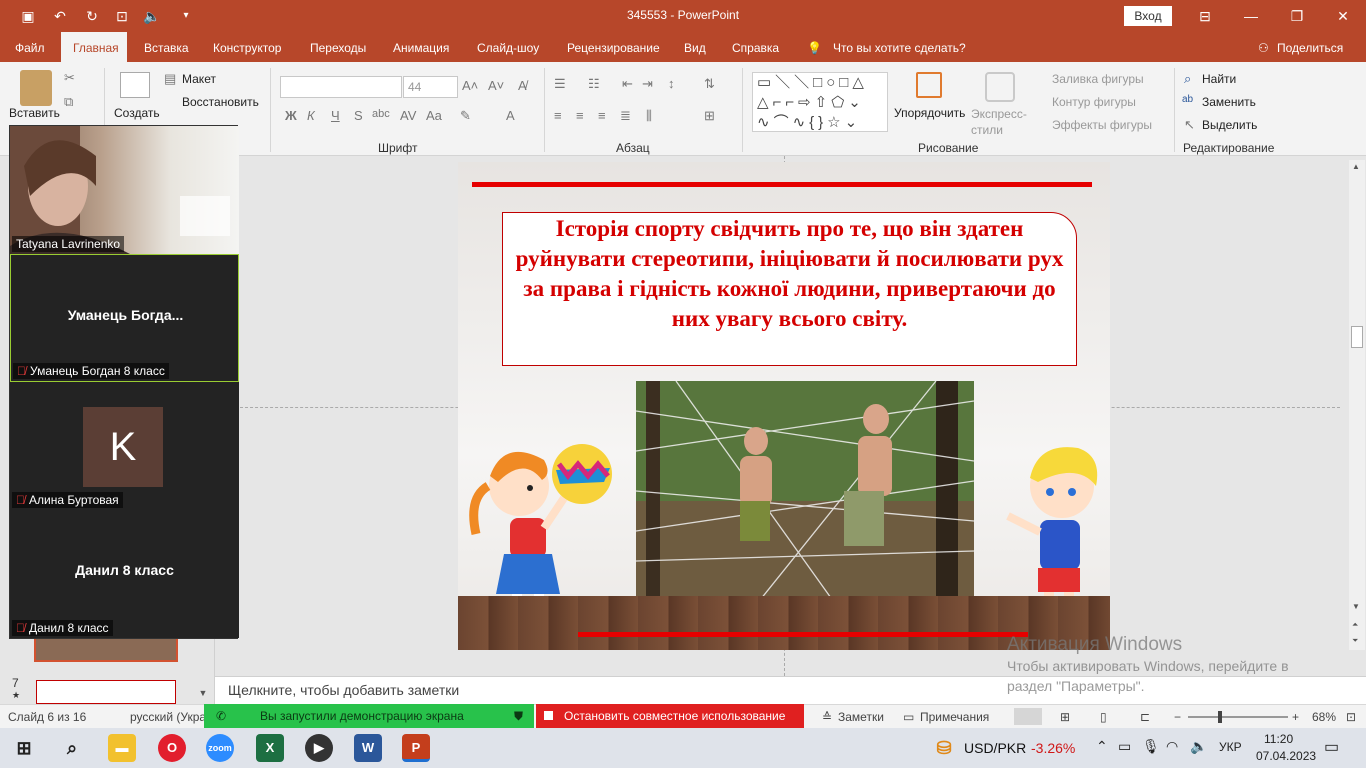 The image size is (1366, 768). What do you see at coordinates (1295, 717) in the screenshot?
I see `zoom-in-icon: +` at bounding box center [1295, 717].